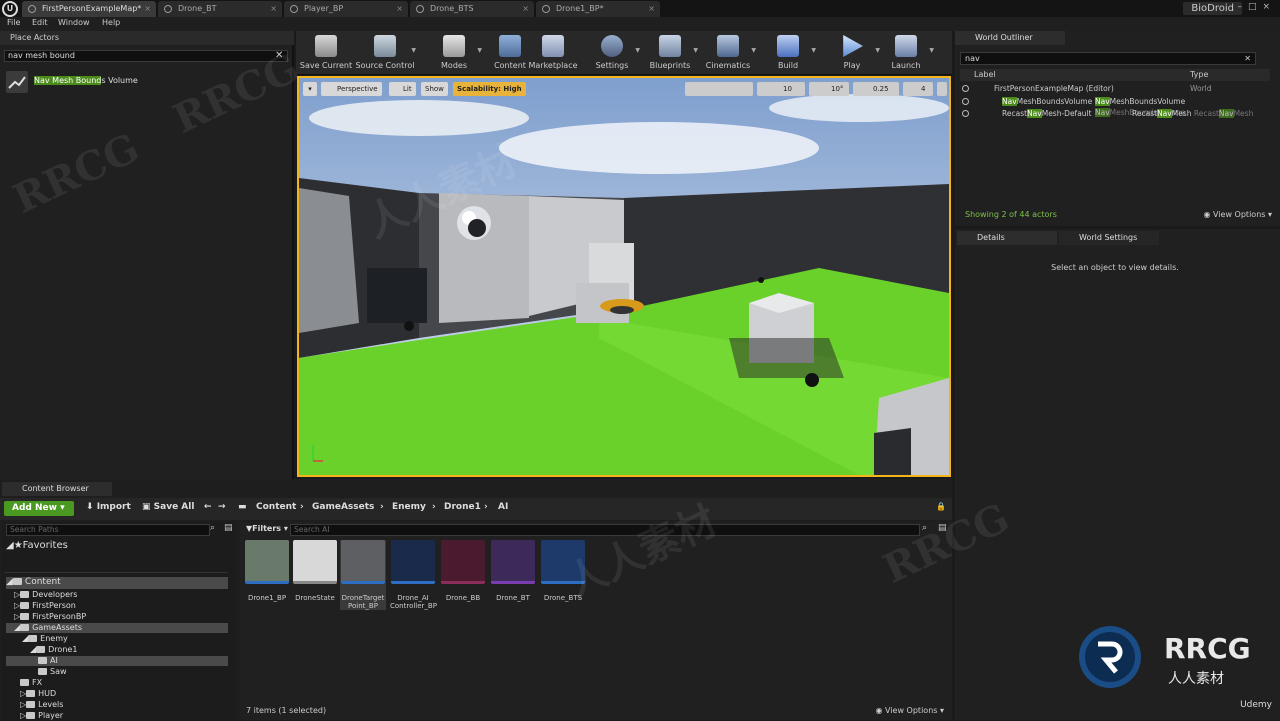 The width and height of the screenshot is (1280, 721). Describe the element at coordinates (670, 53) in the screenshot. I see `blueprints-button: Blueprints ▼` at that location.